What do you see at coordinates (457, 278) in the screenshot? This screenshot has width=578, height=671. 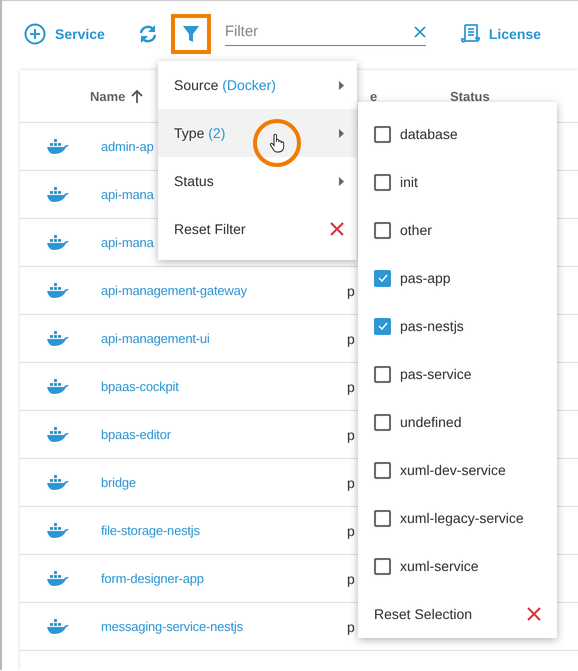 I see `checkbox-option: pas-app` at bounding box center [457, 278].